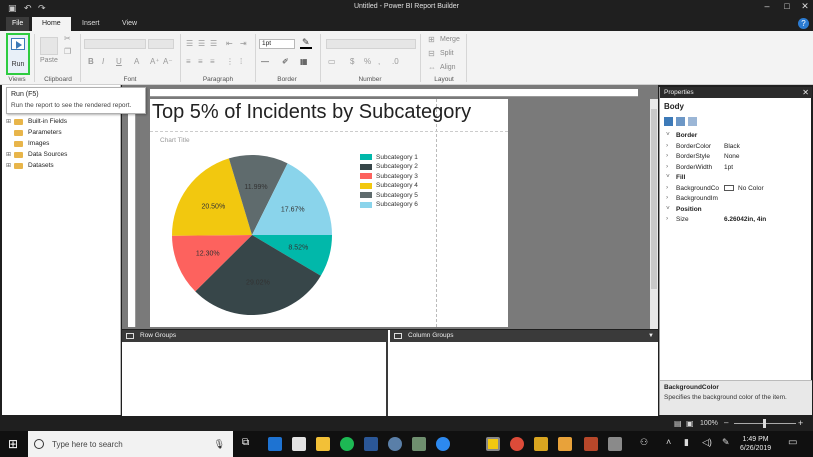 The height and width of the screenshot is (457, 813). What do you see at coordinates (517, 444) in the screenshot?
I see `chrome-icon` at bounding box center [517, 444].